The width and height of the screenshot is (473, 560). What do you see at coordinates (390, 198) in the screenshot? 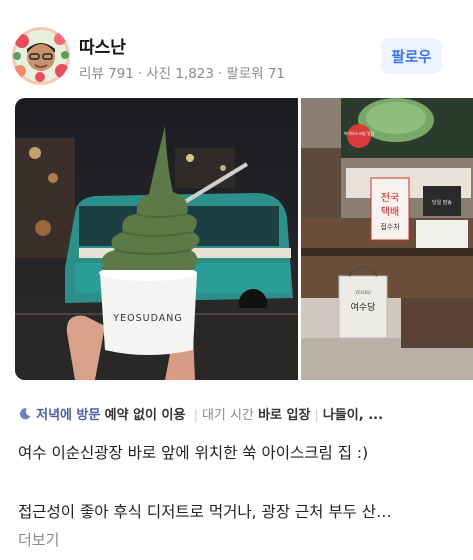
I see `sign-board-line-1: 전국` at bounding box center [390, 198].